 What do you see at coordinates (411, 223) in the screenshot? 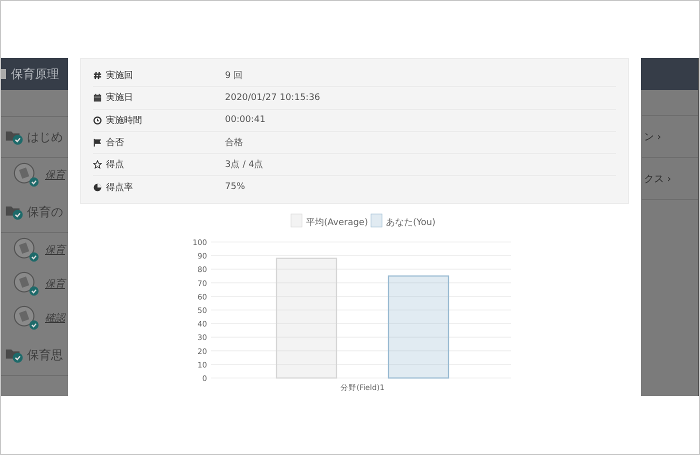
I see `legend-label: あなた(You)` at bounding box center [411, 223].